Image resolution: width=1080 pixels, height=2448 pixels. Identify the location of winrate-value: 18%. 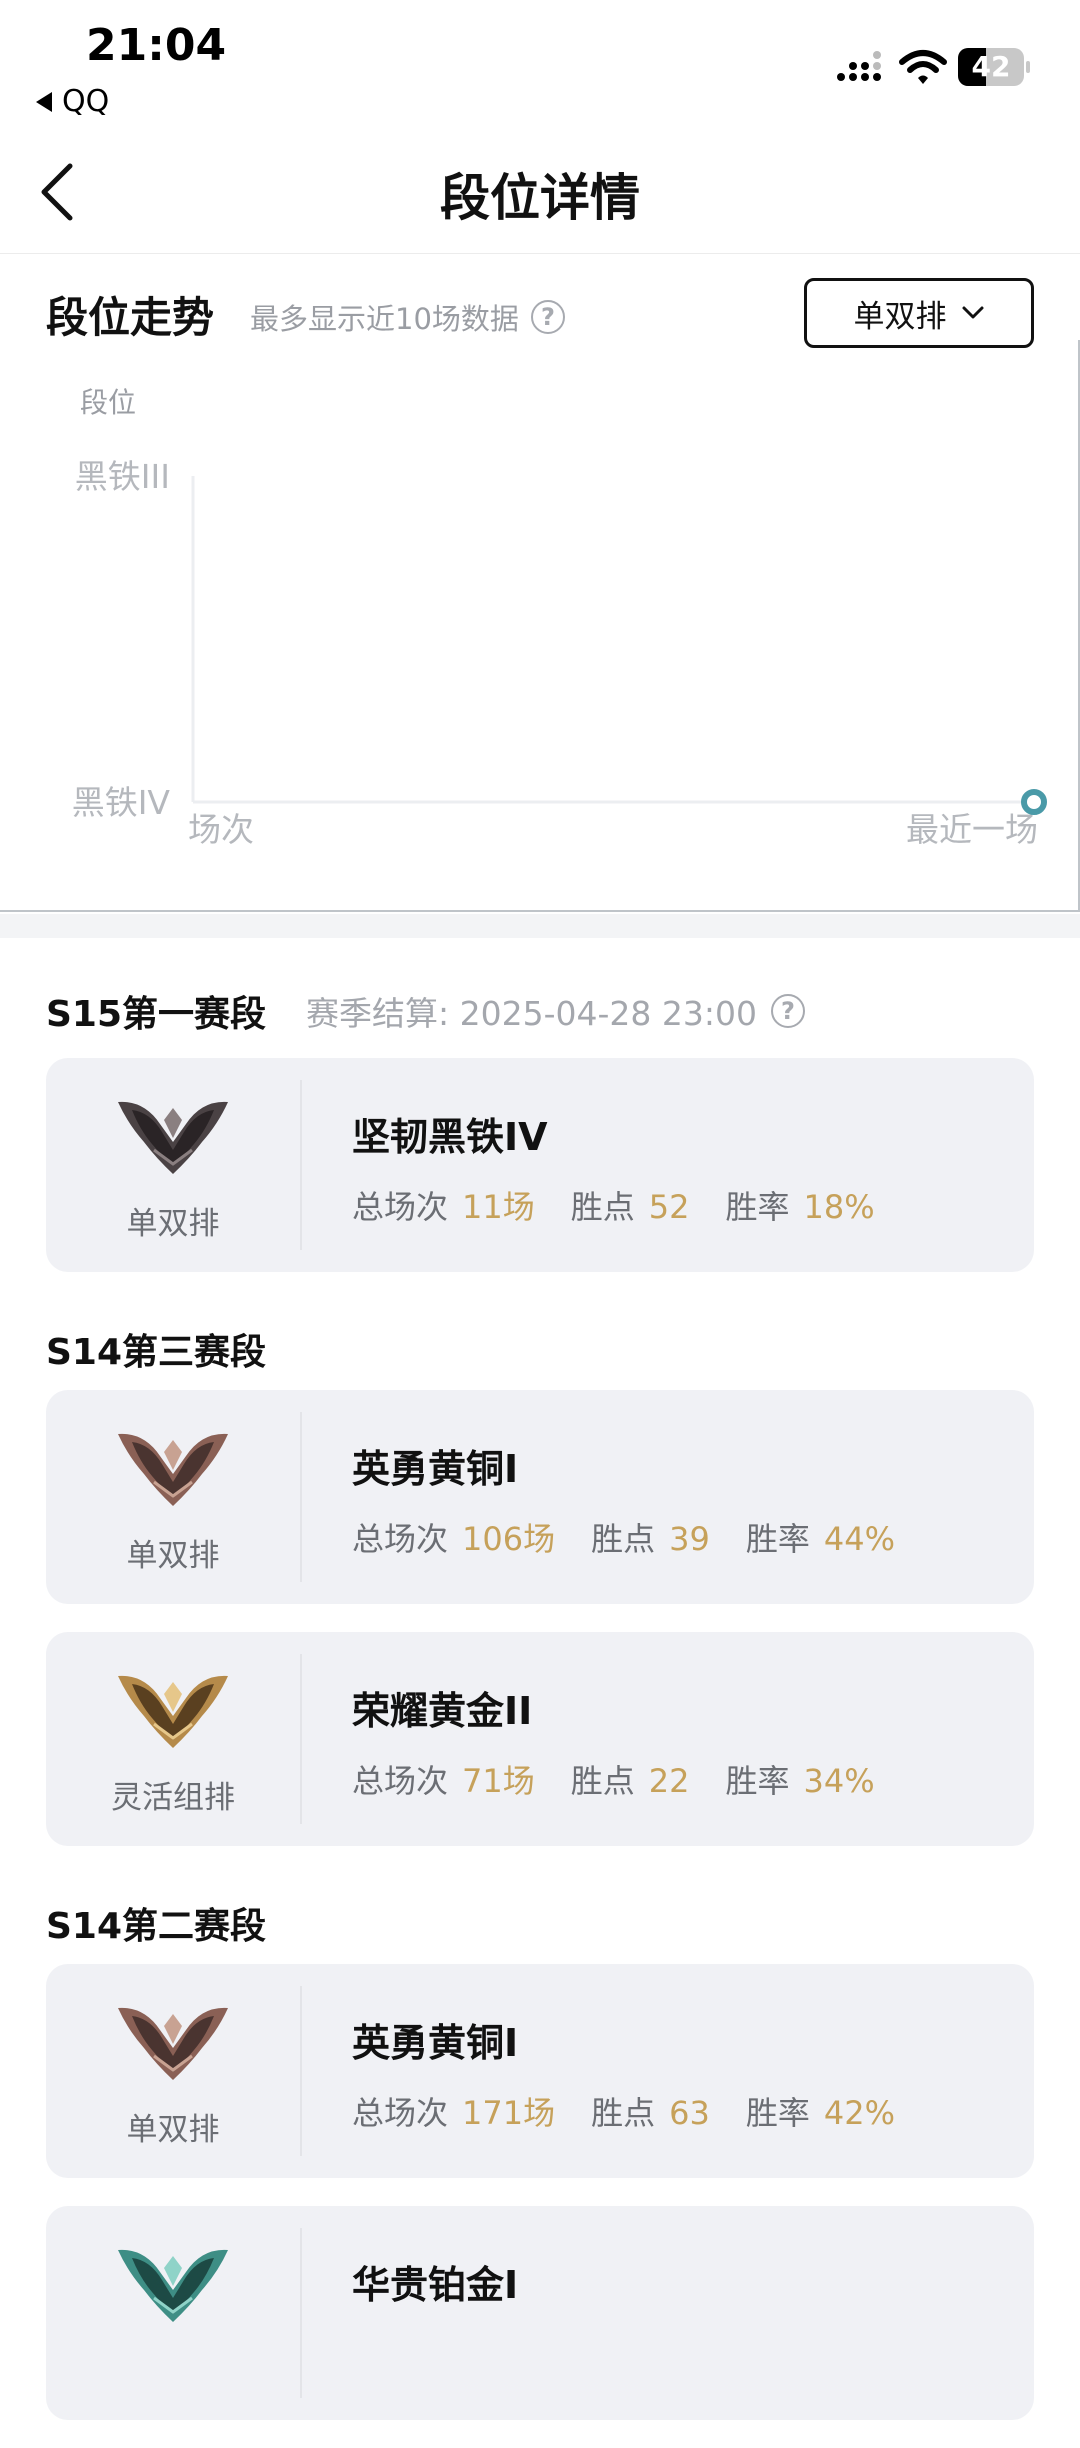
(839, 1207).